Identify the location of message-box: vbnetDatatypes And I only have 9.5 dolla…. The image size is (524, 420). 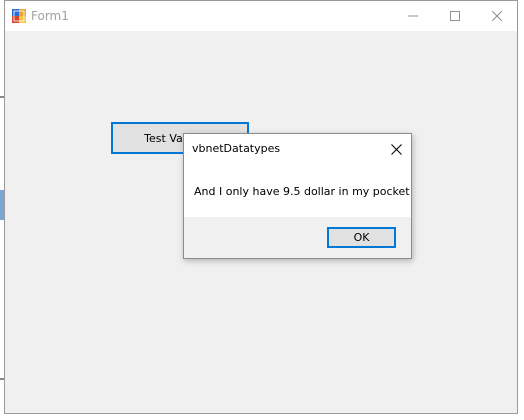
(297, 196).